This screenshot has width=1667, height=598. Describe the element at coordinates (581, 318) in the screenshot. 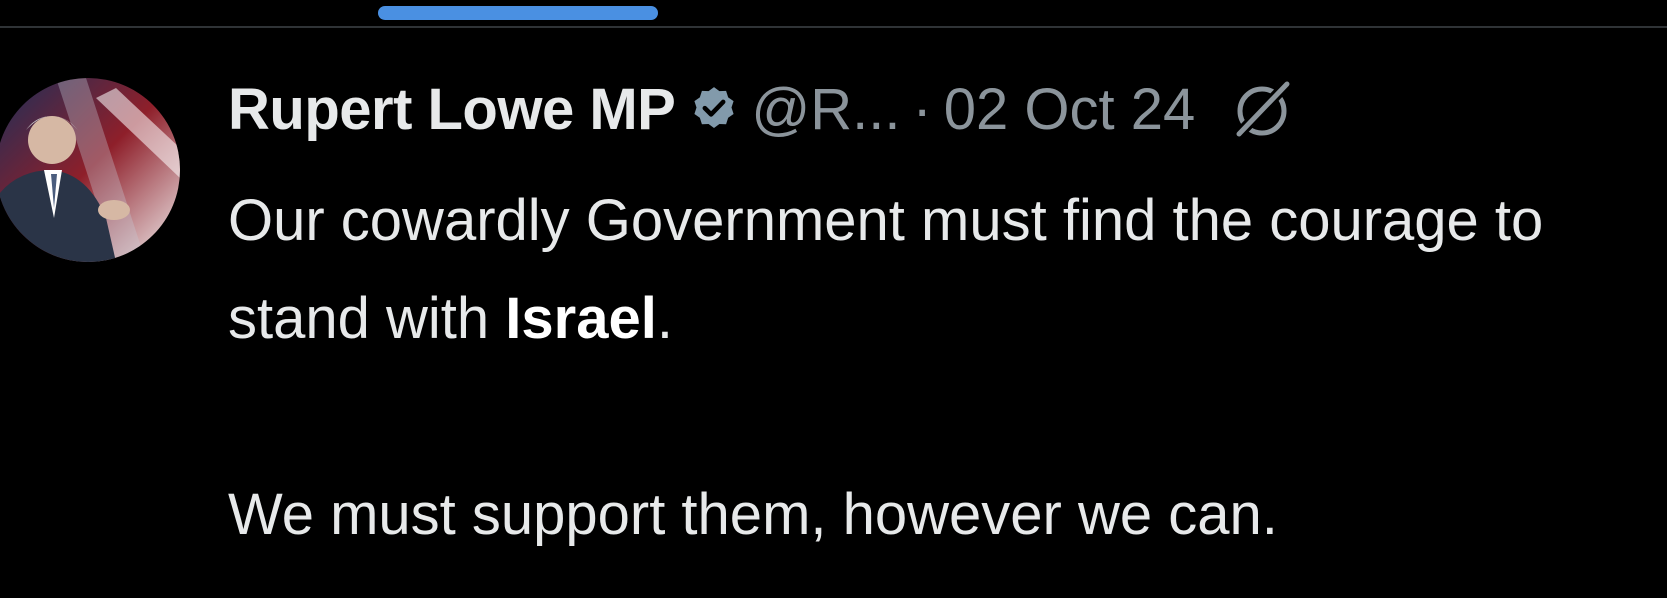

I see `bold-text-israel: Israel` at that location.